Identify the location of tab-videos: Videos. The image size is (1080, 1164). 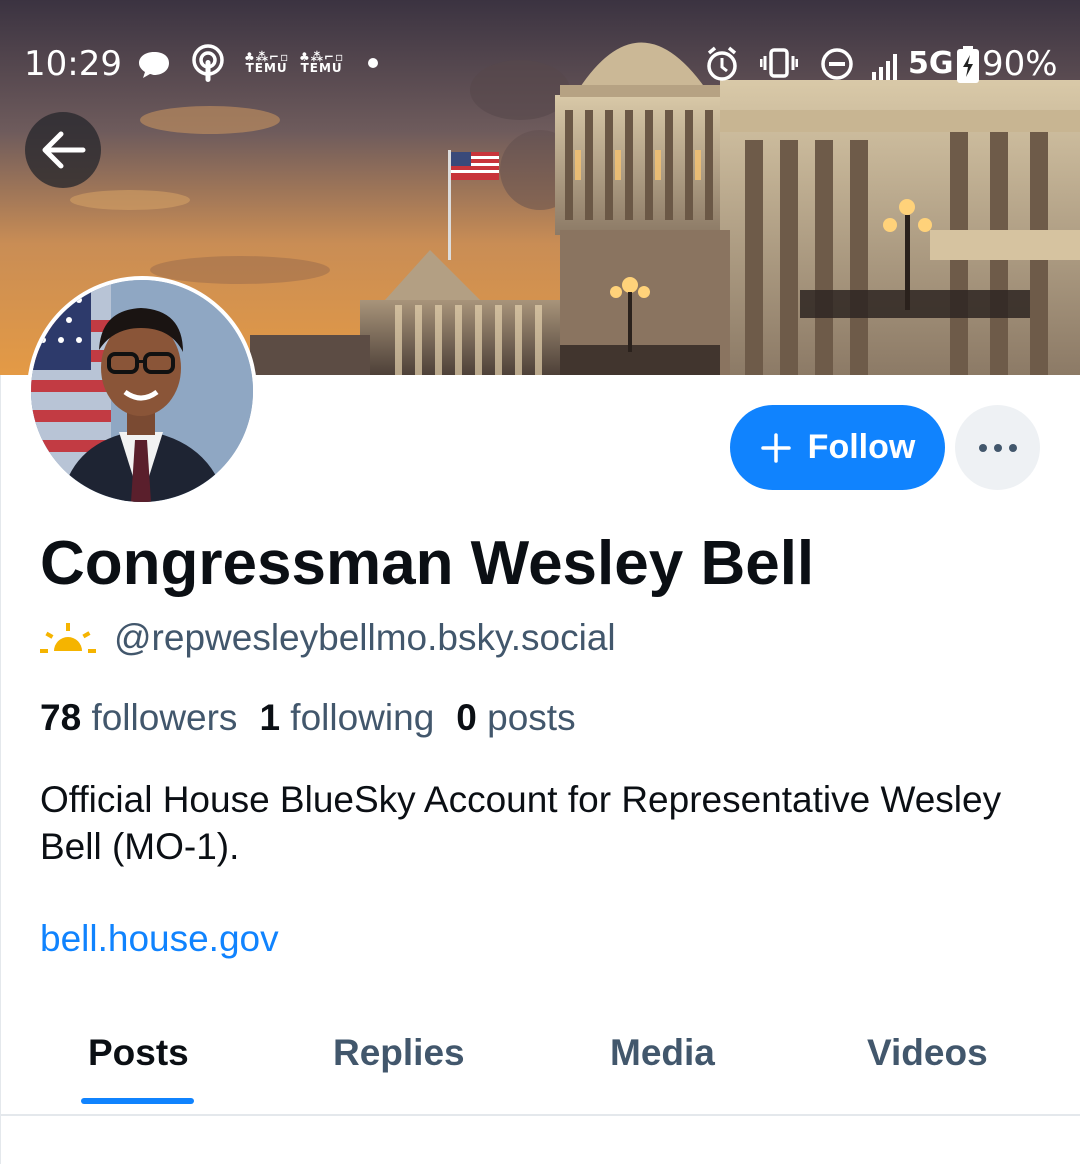
(927, 1053).